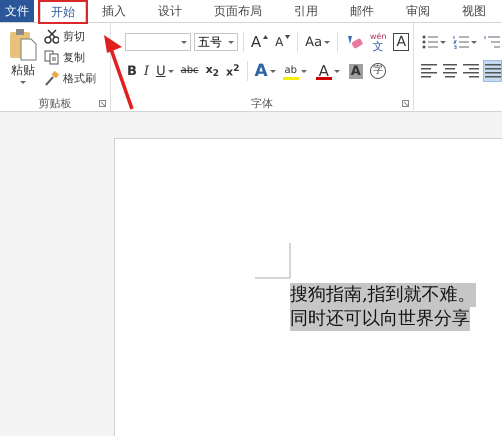 The height and width of the screenshot is (436, 502). What do you see at coordinates (233, 71) in the screenshot?
I see `superscript-button: x$^{2}$` at bounding box center [233, 71].